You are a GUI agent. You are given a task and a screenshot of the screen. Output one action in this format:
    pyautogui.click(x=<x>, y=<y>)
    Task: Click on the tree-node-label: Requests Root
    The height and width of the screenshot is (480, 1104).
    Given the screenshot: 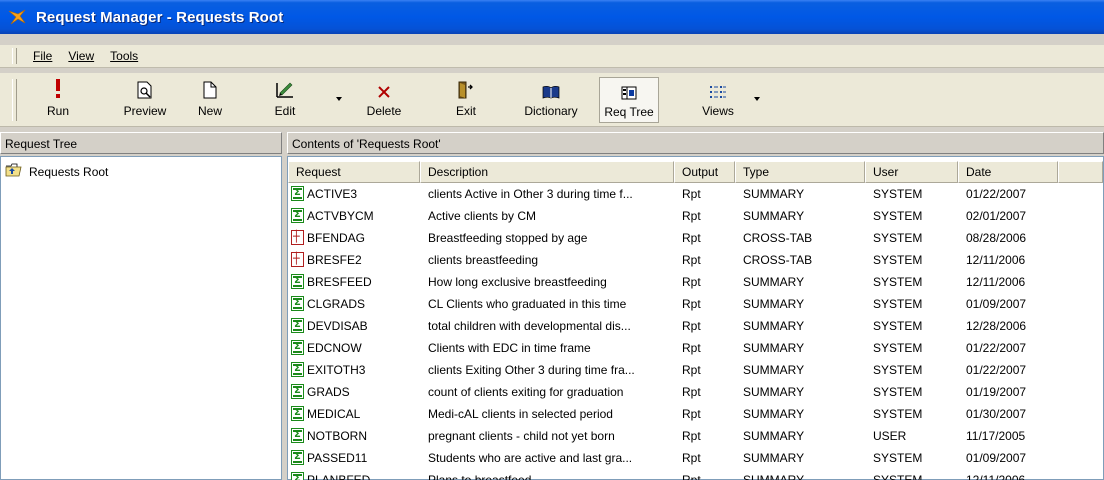 What is the action you would take?
    pyautogui.click(x=69, y=171)
    